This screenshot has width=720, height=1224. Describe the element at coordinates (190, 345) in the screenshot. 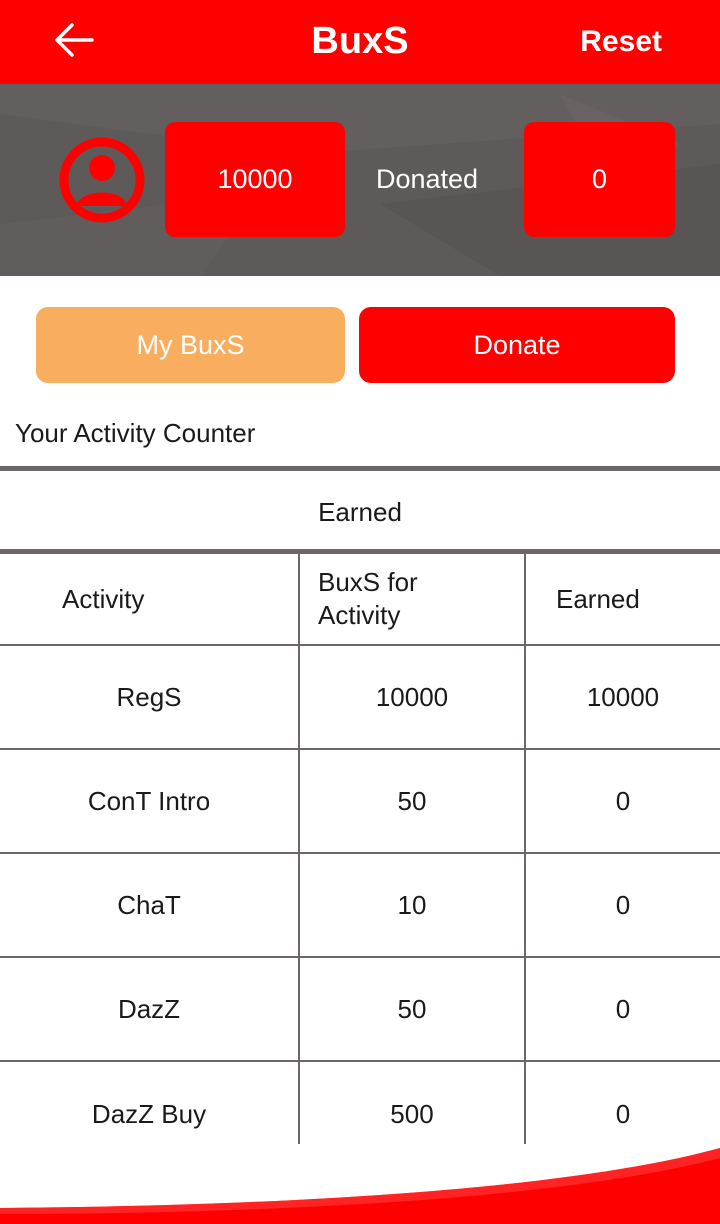

I see `my-buxs-button: My BuxS` at that location.